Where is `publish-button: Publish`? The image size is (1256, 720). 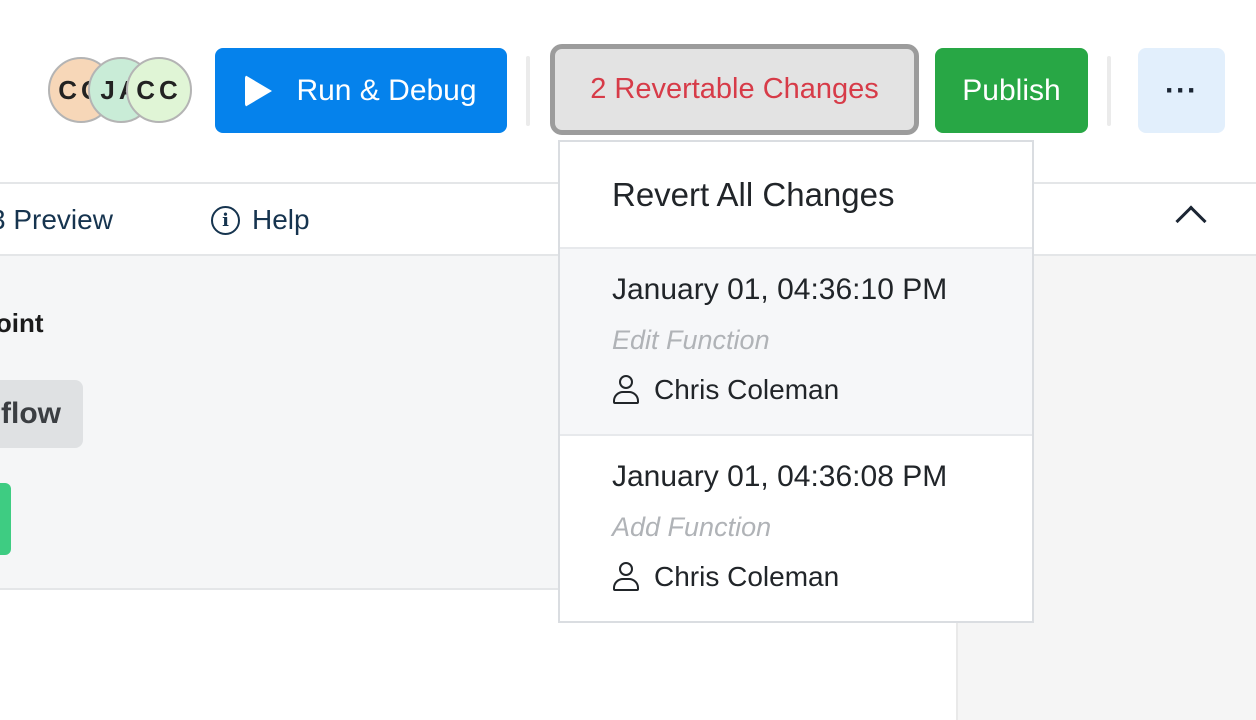 publish-button: Publish is located at coordinates (1011, 90).